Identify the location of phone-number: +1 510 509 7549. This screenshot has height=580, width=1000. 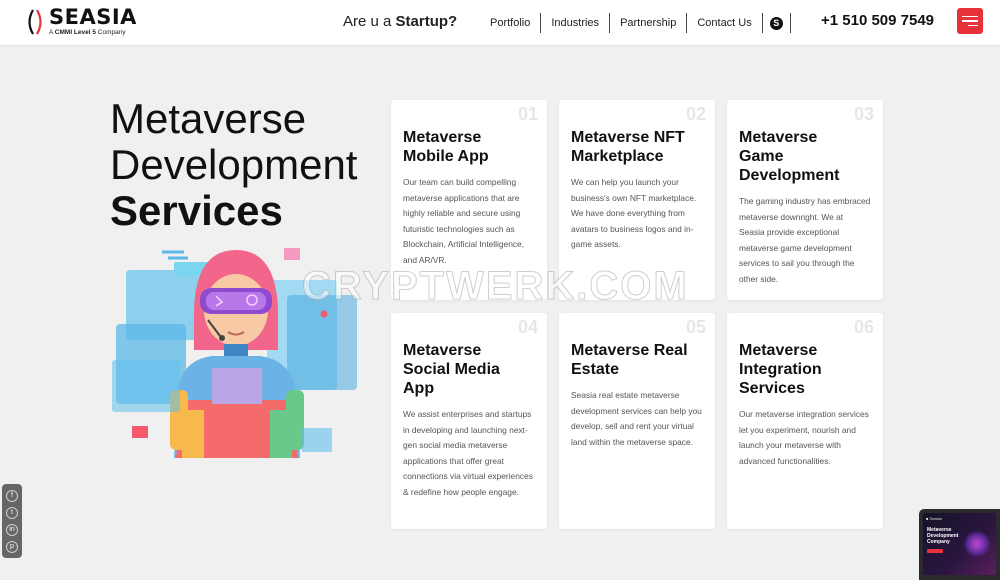
(877, 20).